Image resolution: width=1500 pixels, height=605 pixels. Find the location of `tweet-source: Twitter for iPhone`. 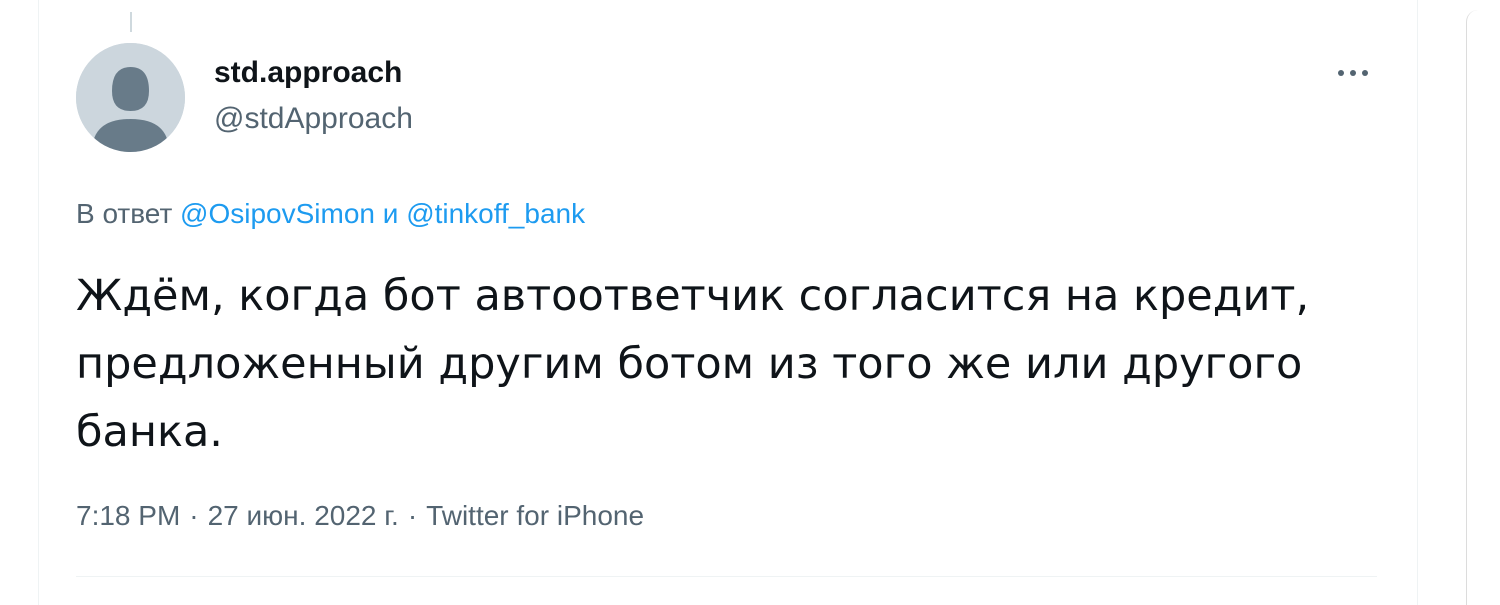

tweet-source: Twitter for iPhone is located at coordinates (535, 515).